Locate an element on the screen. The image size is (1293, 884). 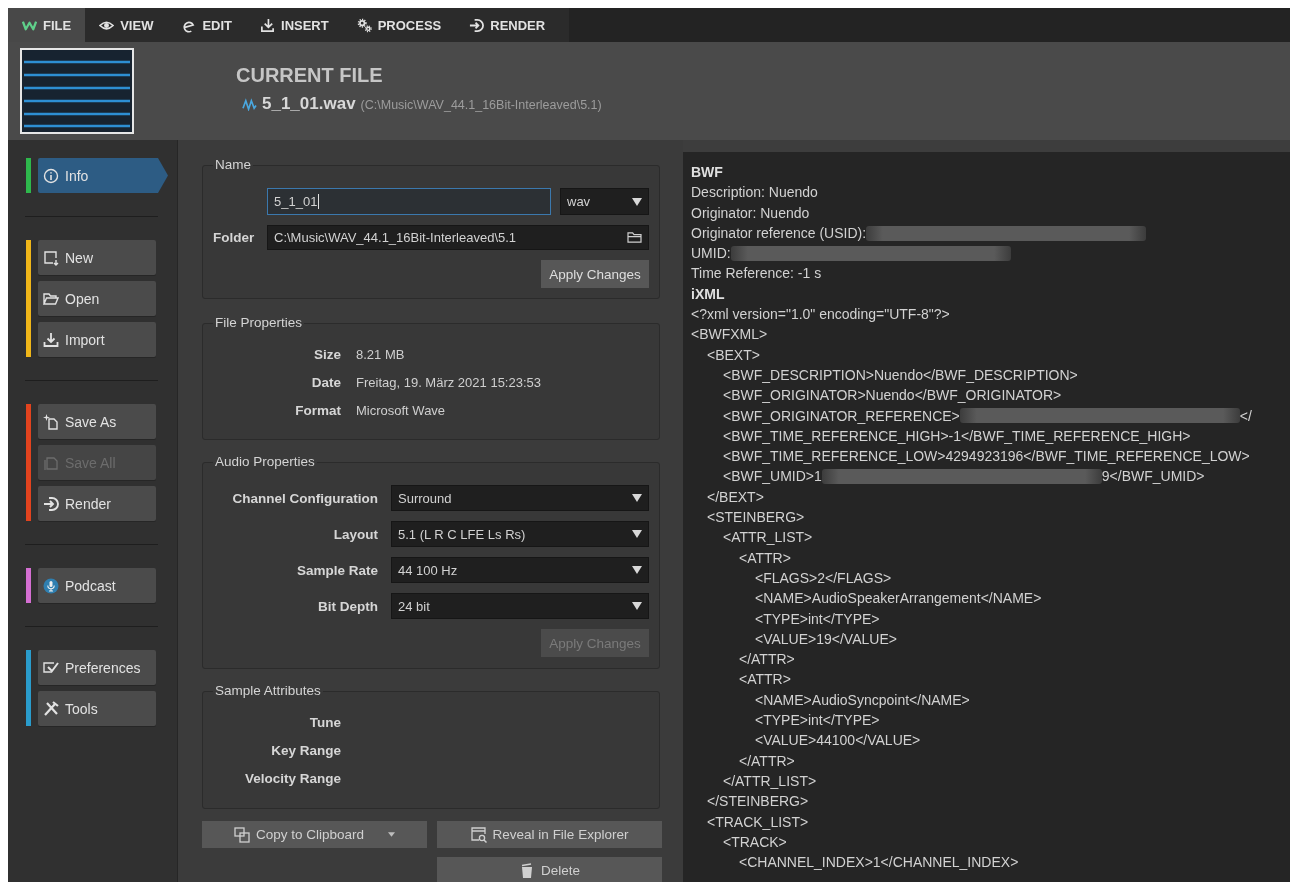
section-title: Name is located at coordinates (233, 165).